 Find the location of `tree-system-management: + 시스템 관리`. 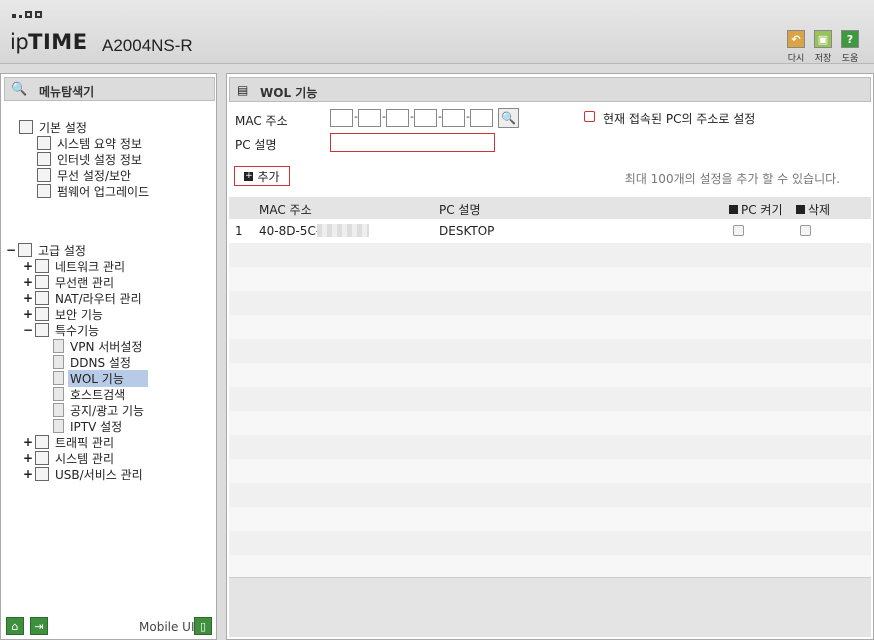

tree-system-management: + 시스템 관리 is located at coordinates (69, 458).